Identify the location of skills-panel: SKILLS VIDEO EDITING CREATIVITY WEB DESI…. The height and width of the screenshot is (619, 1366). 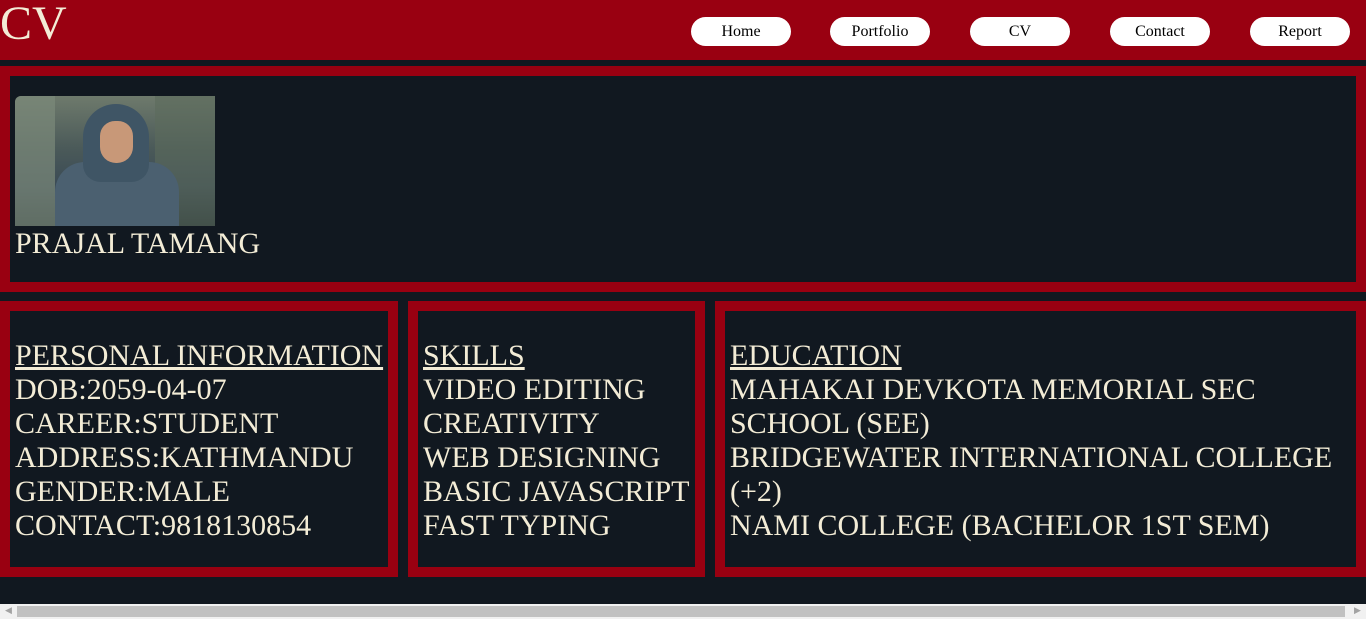
(556, 439).